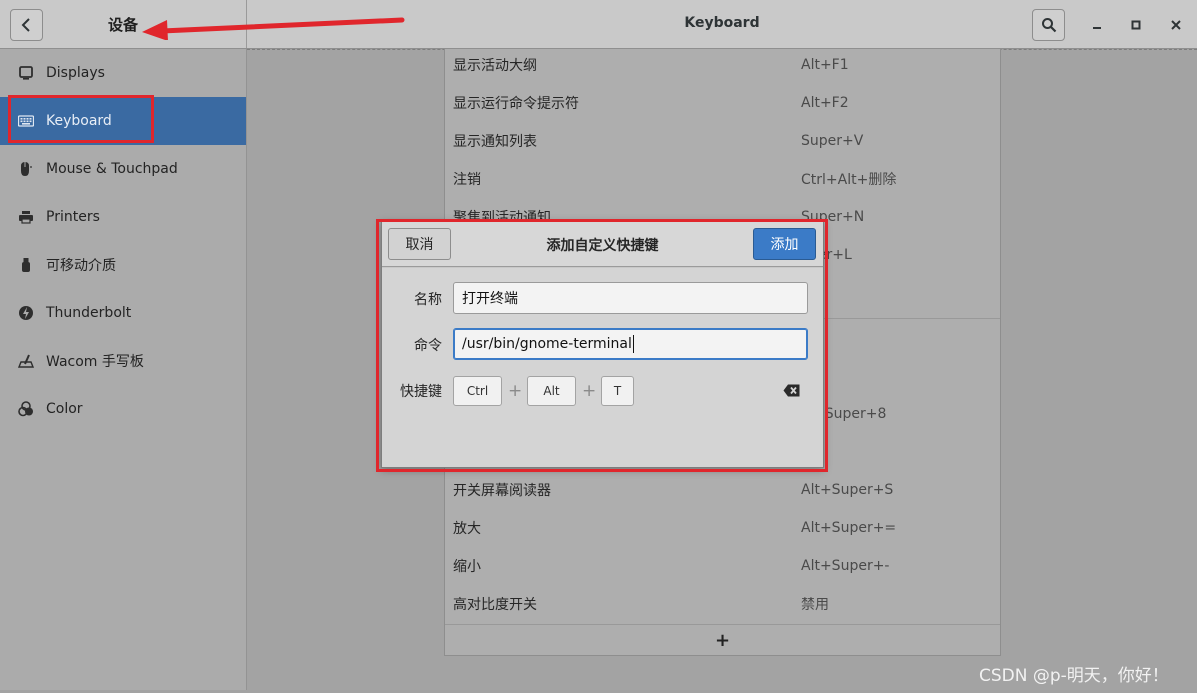 This screenshot has height=693, width=1197. Describe the element at coordinates (26, 409) in the screenshot. I see `color-icon` at that location.